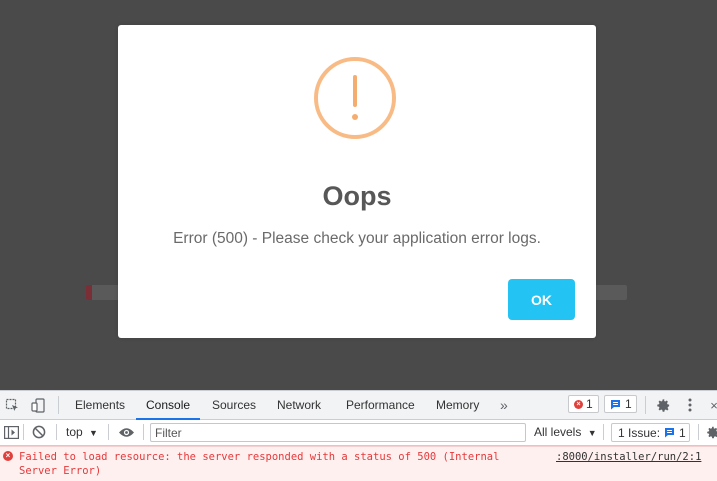  What do you see at coordinates (12, 405) in the screenshot?
I see `inspect-element-icon` at bounding box center [12, 405].